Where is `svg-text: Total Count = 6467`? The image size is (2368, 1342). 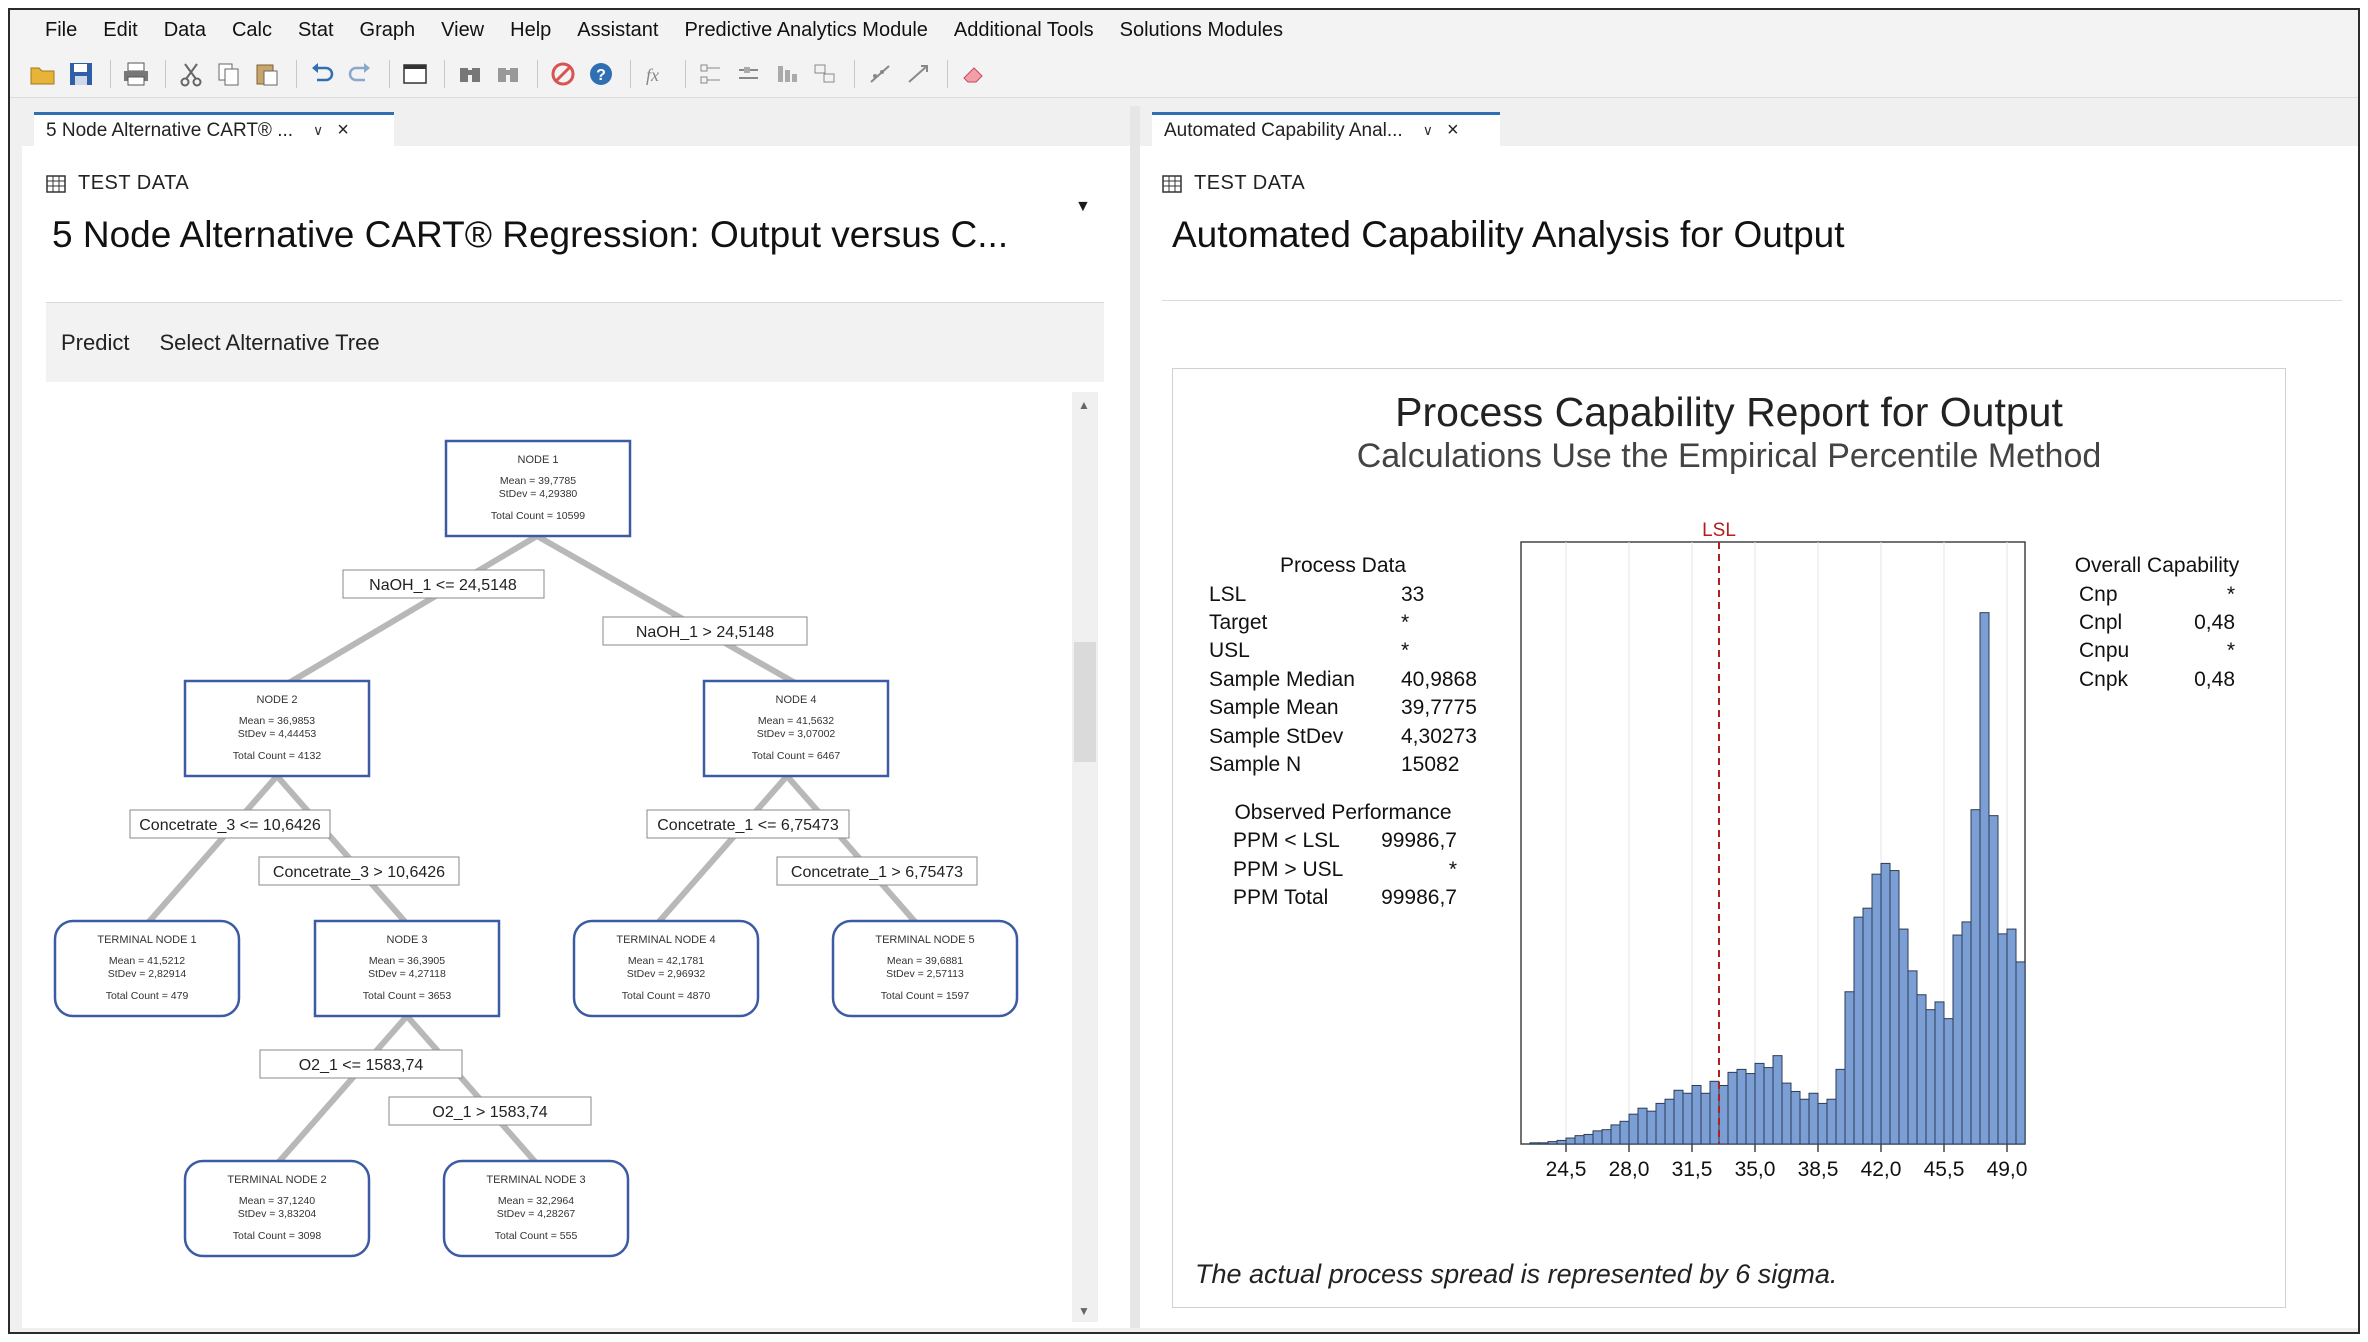 svg-text: Total Count = 6467 is located at coordinates (796, 756).